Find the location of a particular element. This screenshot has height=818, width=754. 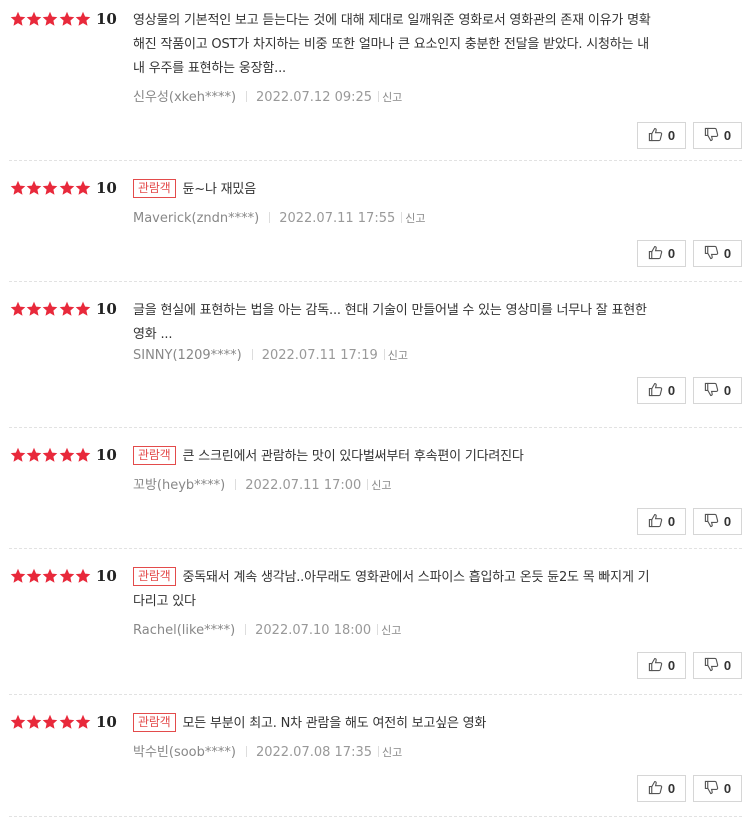

review-meta: 박수빈(soob****) 2022.07.08 17:35 신고 is located at coordinates (267, 753).